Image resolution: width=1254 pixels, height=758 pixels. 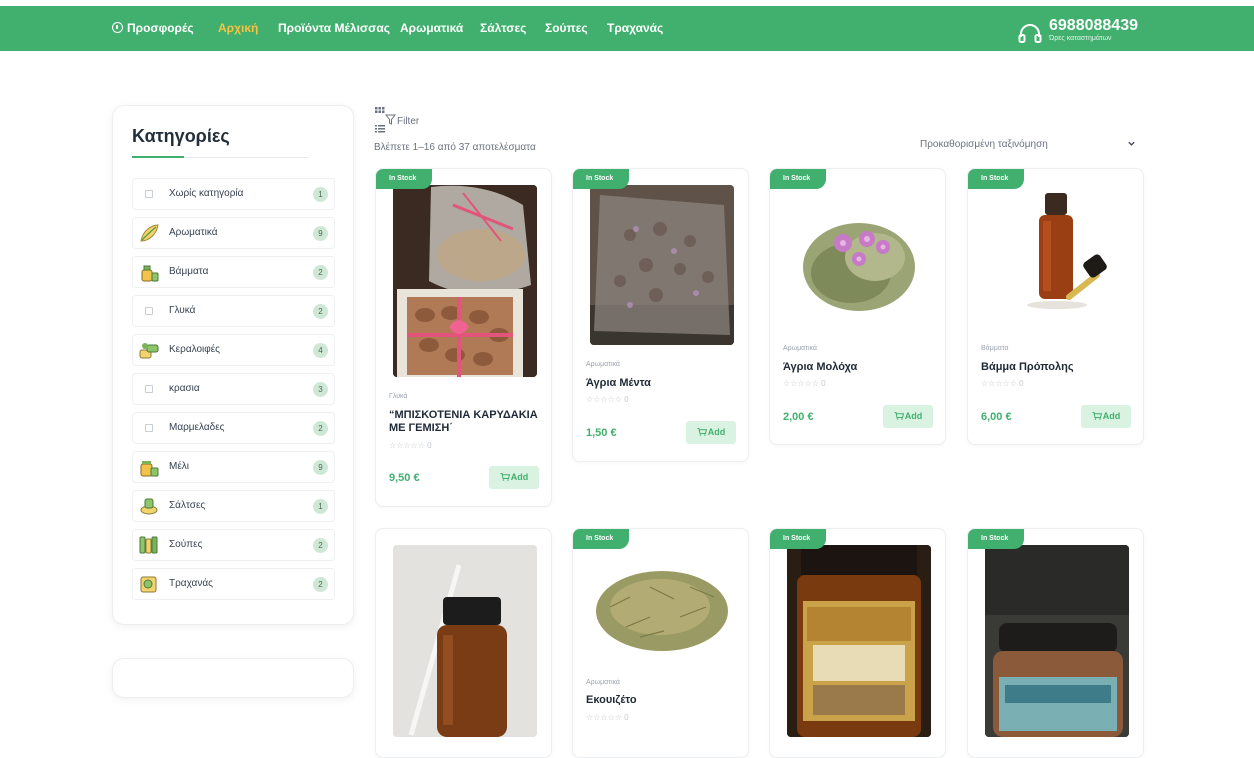 What do you see at coordinates (149, 351) in the screenshot?
I see `ointment-icon` at bounding box center [149, 351].